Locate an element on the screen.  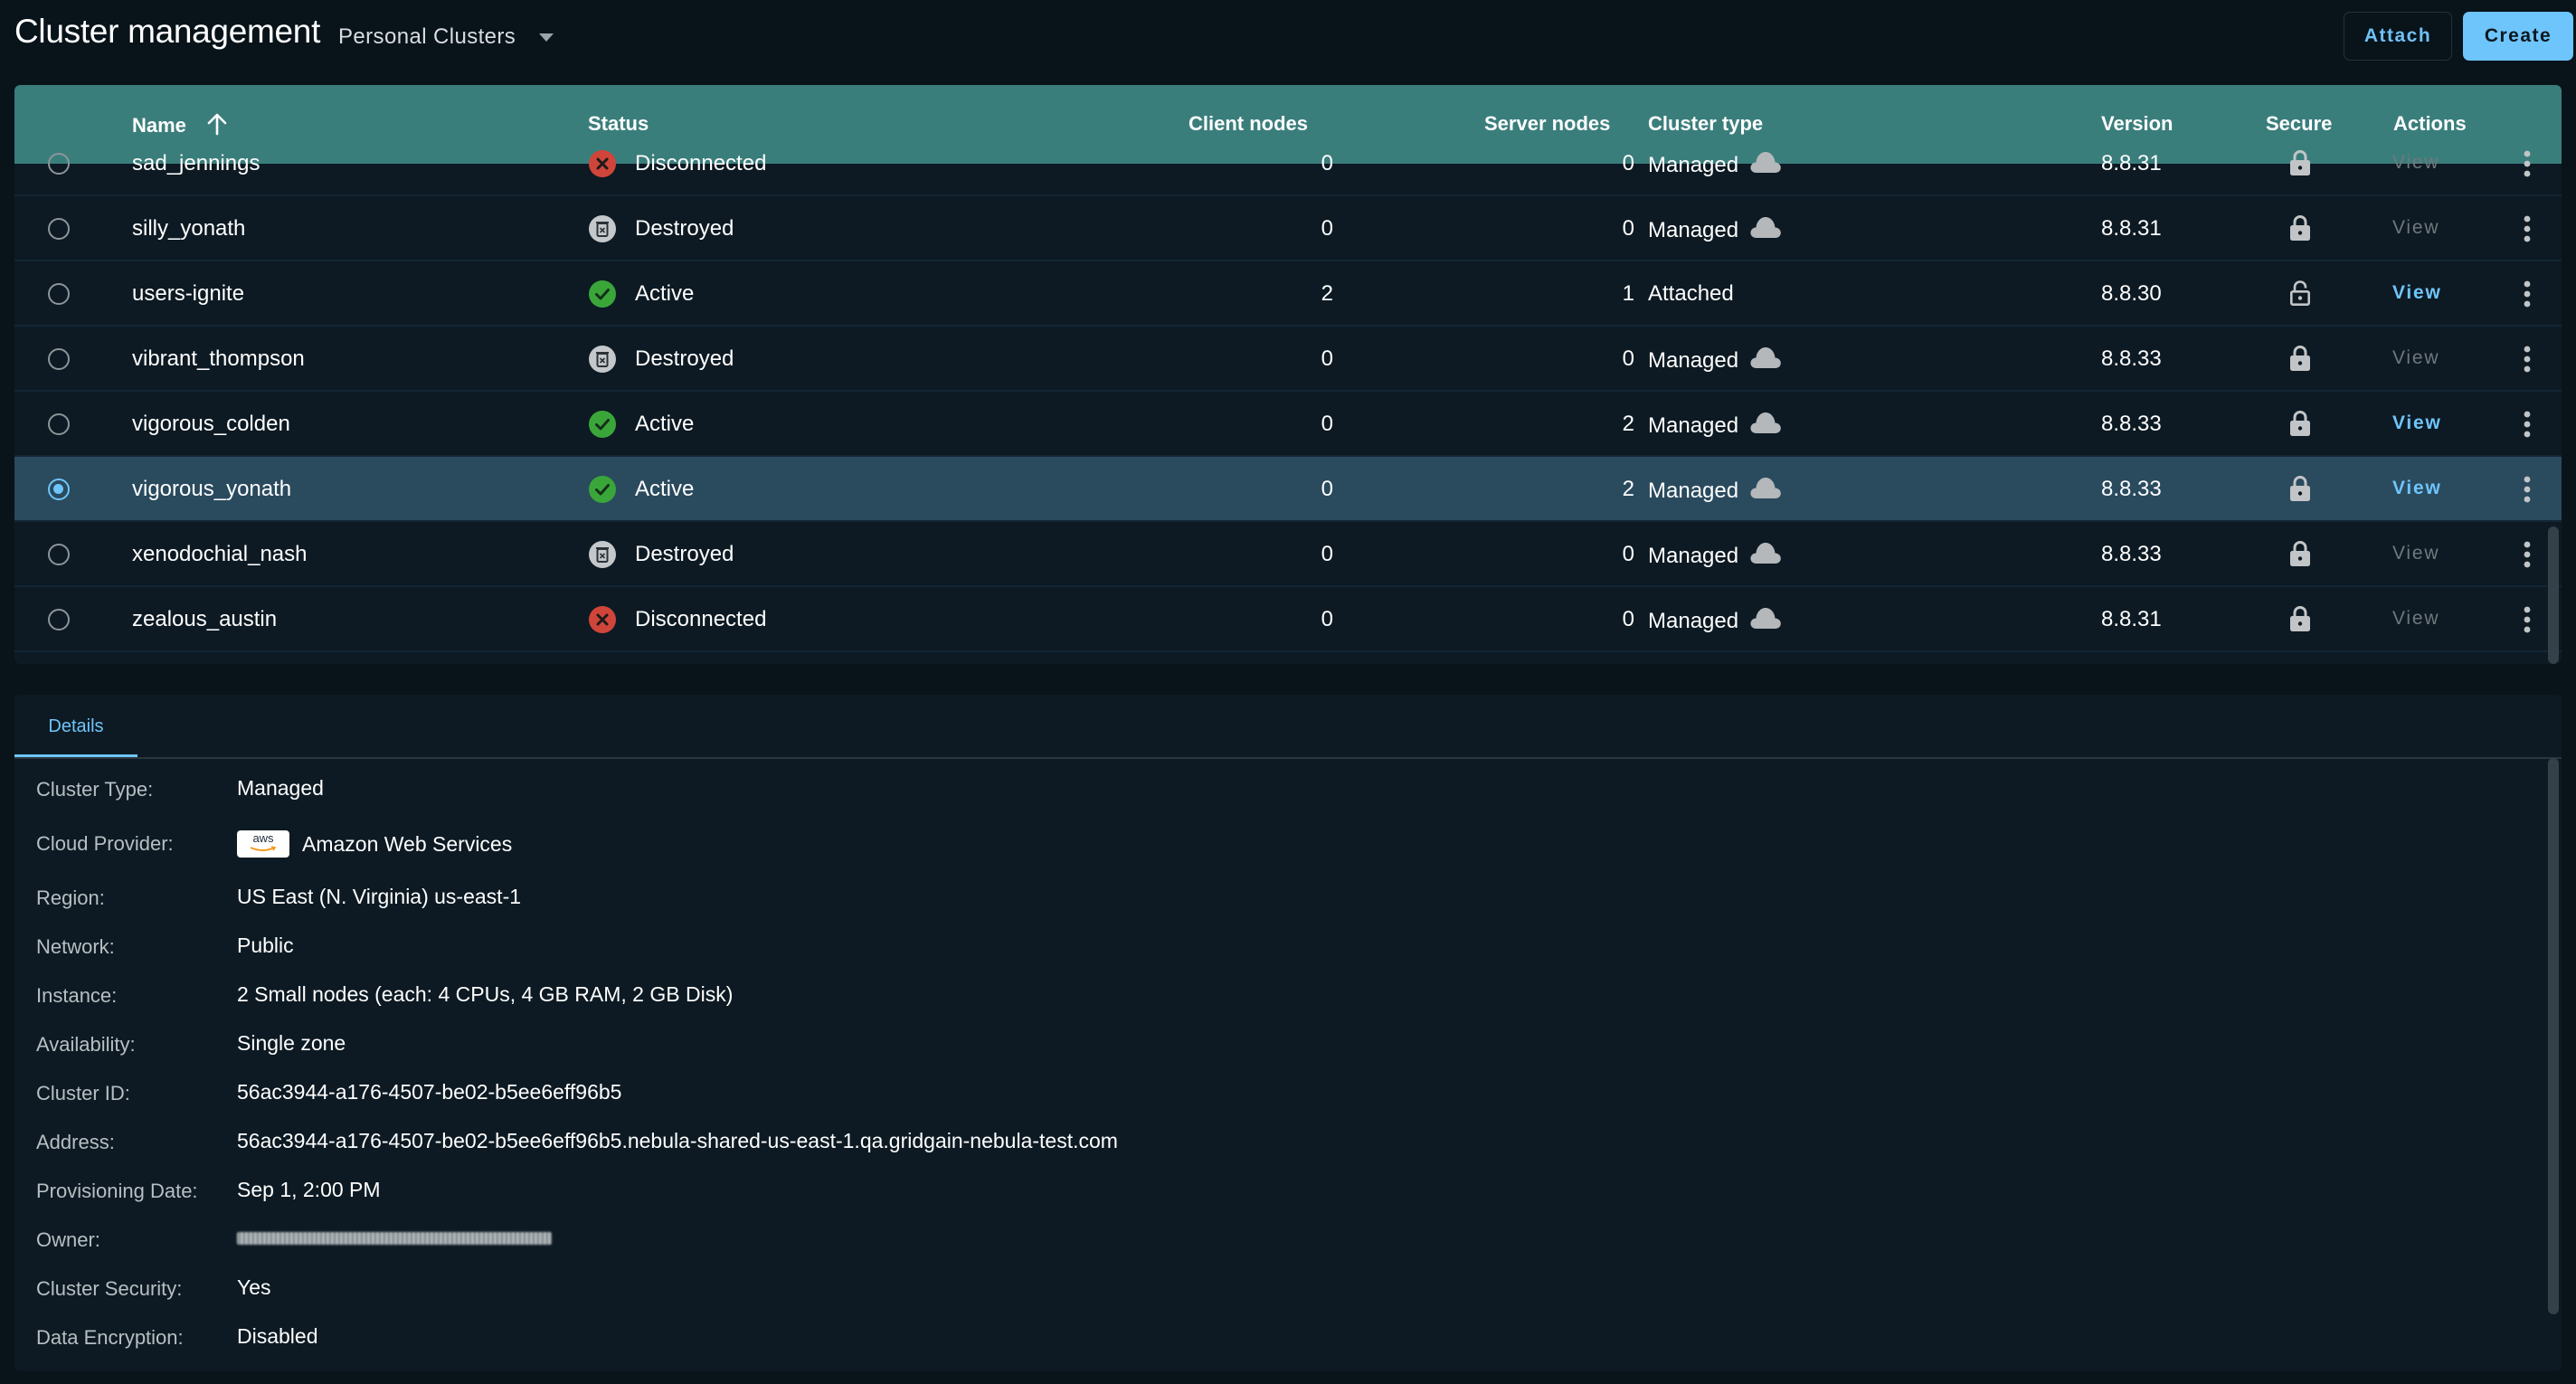
detail-label: Data Encryption: is located at coordinates (110, 1337).